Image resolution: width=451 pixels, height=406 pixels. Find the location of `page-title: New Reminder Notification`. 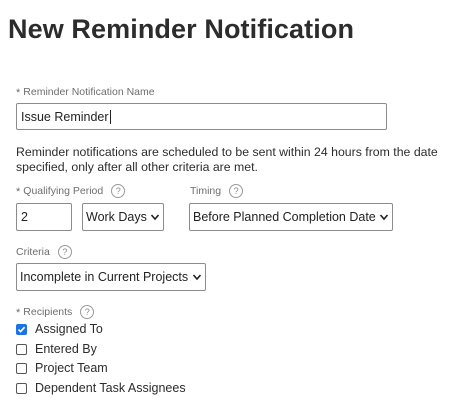

page-title: New Reminder Notification is located at coordinates (181, 29).